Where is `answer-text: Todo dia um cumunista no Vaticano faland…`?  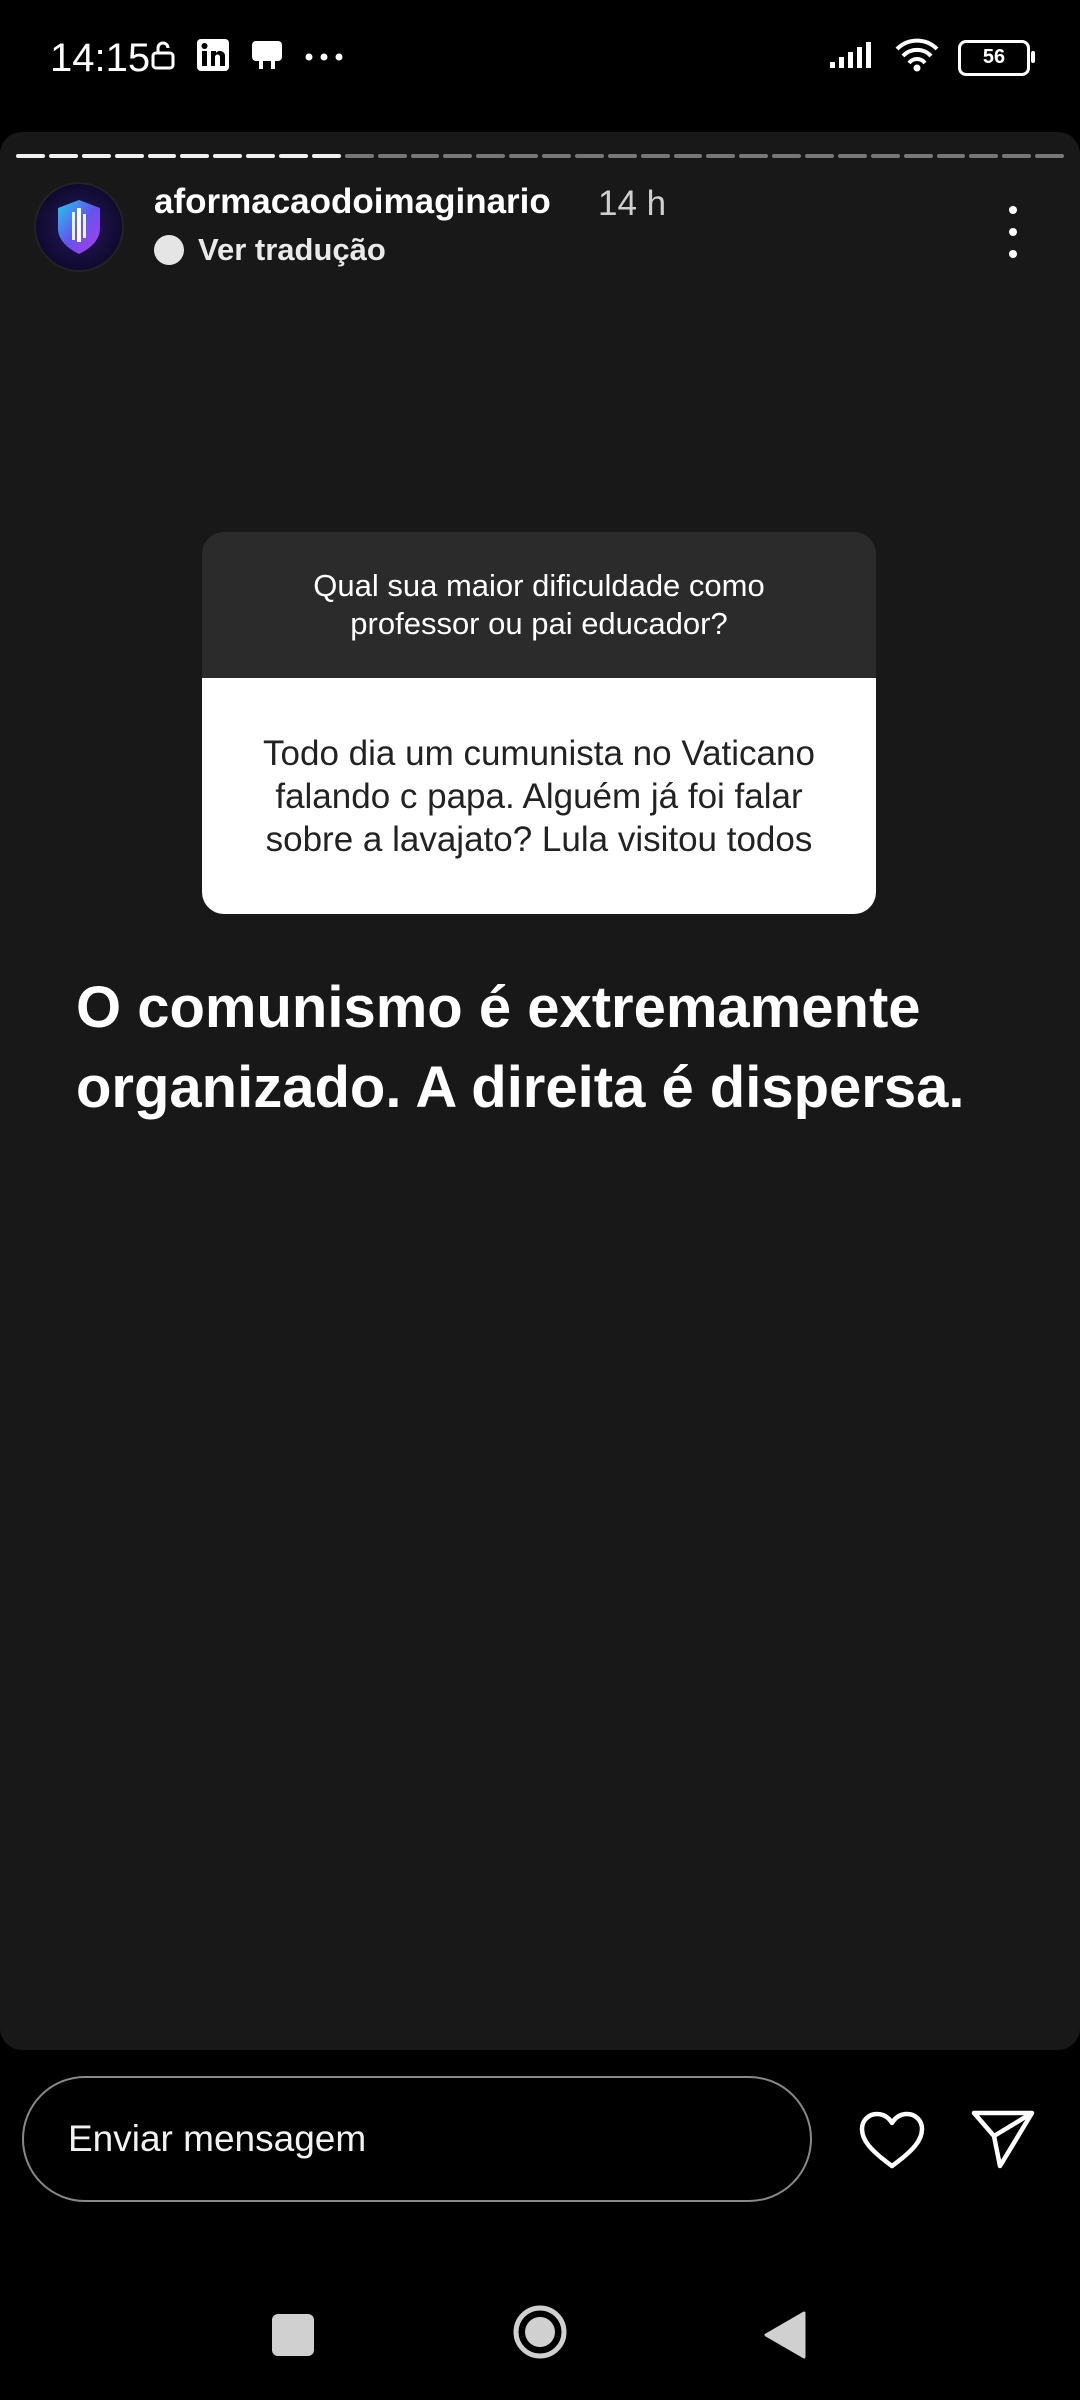
answer-text: Todo dia um cumunista no Vaticano faland… is located at coordinates (539, 796).